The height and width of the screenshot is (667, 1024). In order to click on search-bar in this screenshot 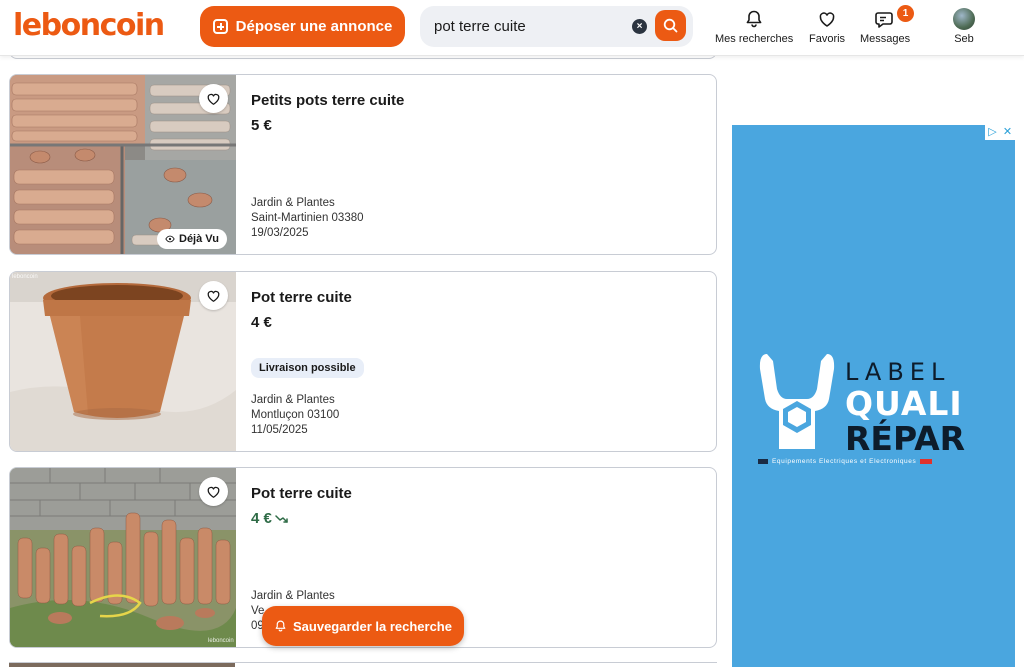, I will do `click(556, 26)`.